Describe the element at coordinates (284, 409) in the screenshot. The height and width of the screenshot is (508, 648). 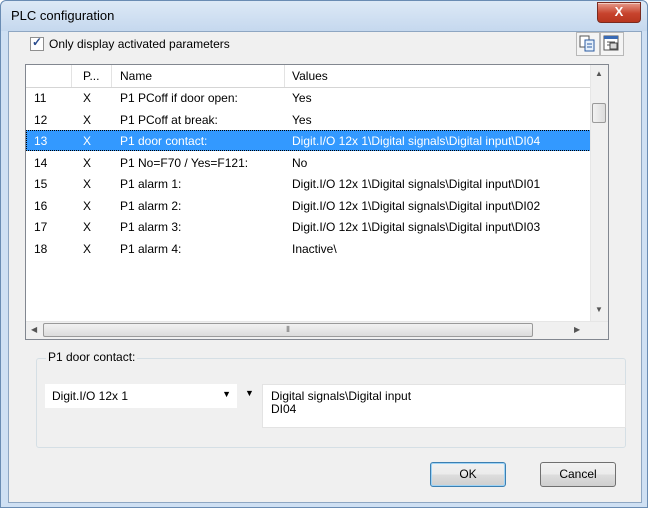
I see `signal-path-line2: DI04` at that location.